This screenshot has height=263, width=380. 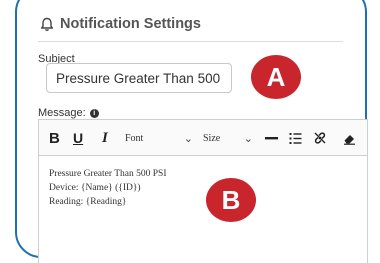 I want to click on size-select: Size ⌄, so click(x=228, y=138).